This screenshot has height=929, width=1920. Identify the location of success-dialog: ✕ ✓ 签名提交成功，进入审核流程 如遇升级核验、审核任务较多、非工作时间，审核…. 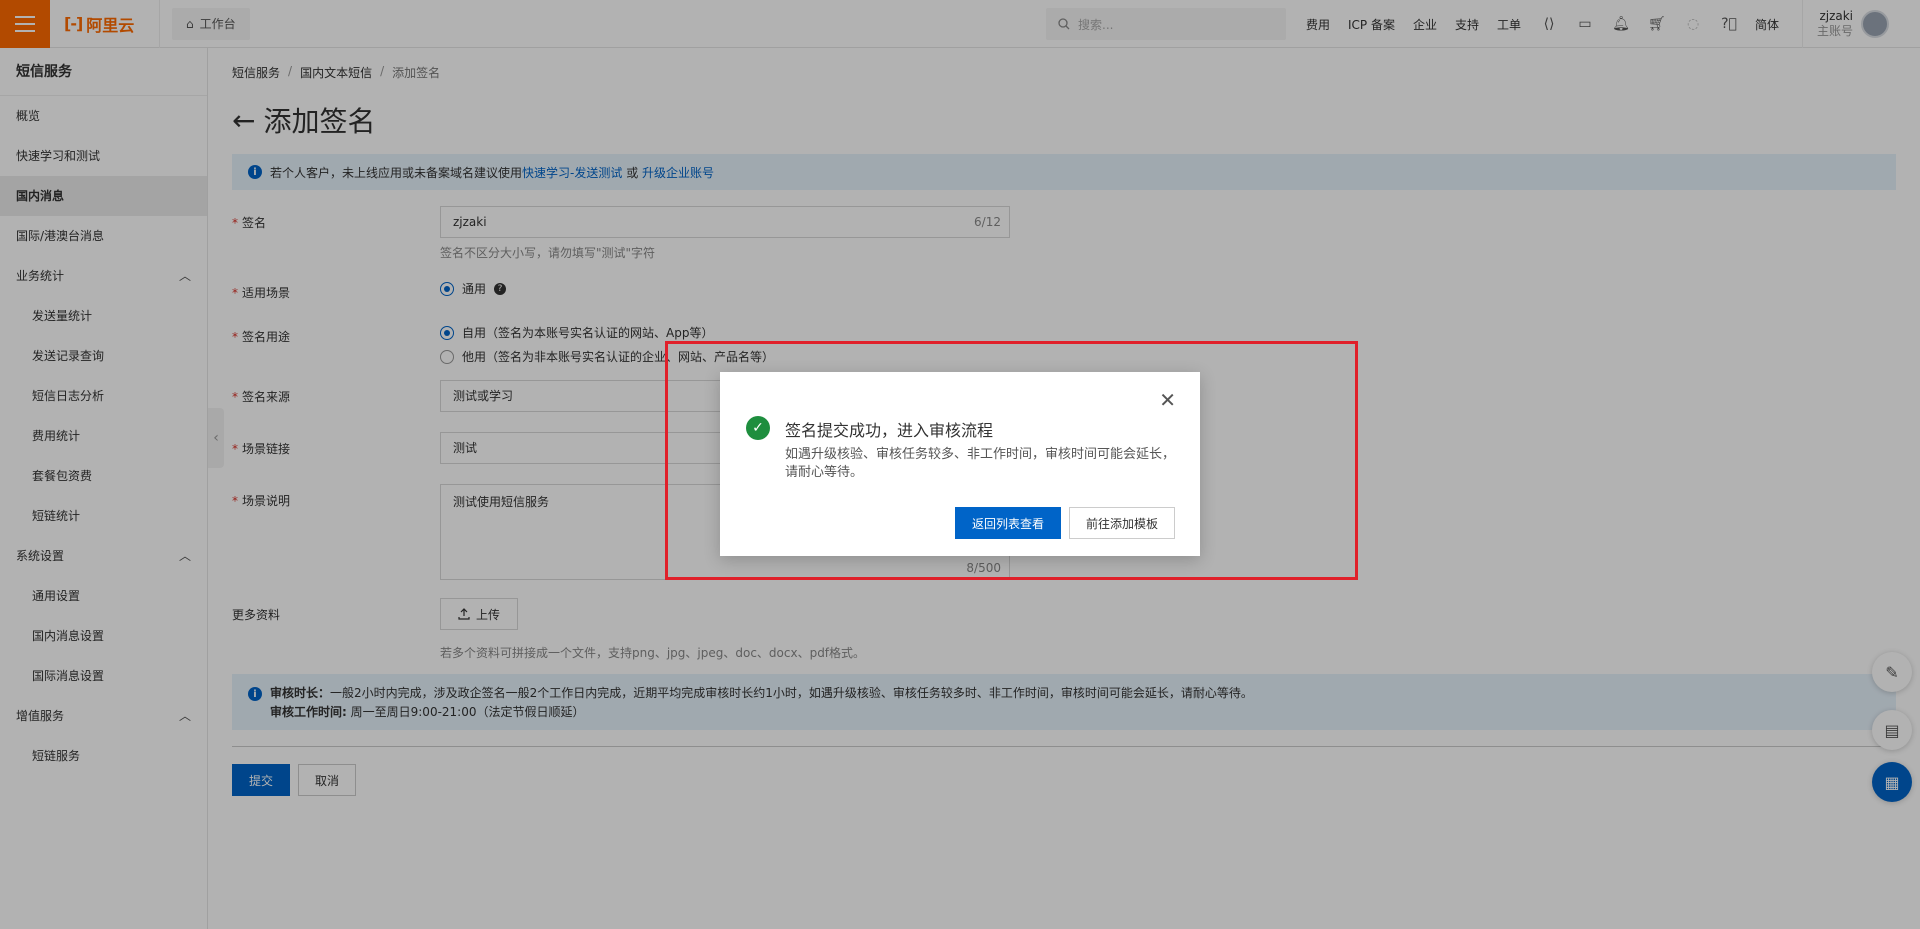
(960, 464).